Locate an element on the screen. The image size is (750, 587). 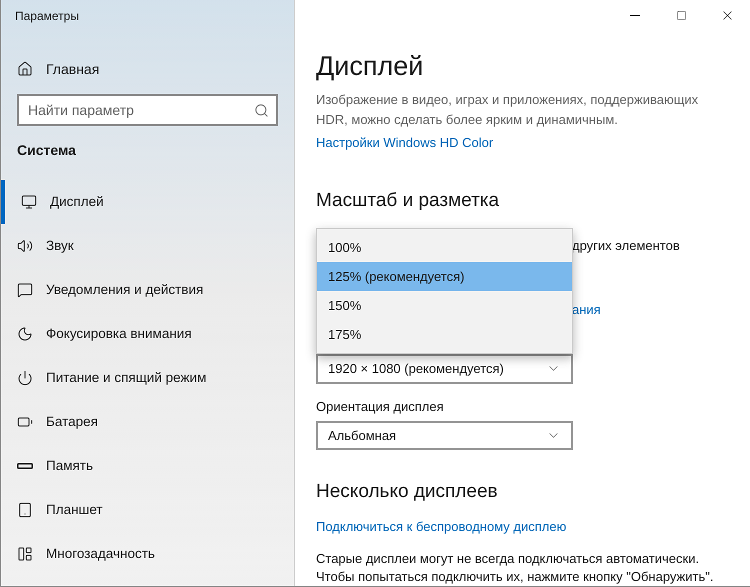
nav-item: Питание и спящий режим is located at coordinates (147, 378).